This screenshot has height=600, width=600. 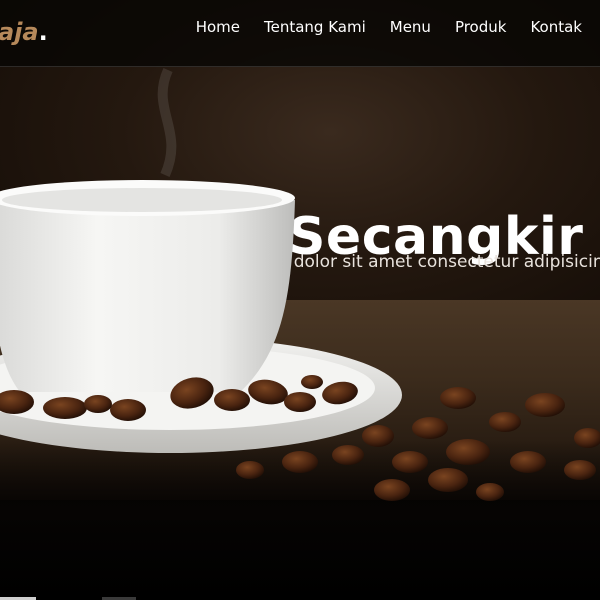 What do you see at coordinates (410, 27) in the screenshot?
I see `nav-link-menu: Menu` at bounding box center [410, 27].